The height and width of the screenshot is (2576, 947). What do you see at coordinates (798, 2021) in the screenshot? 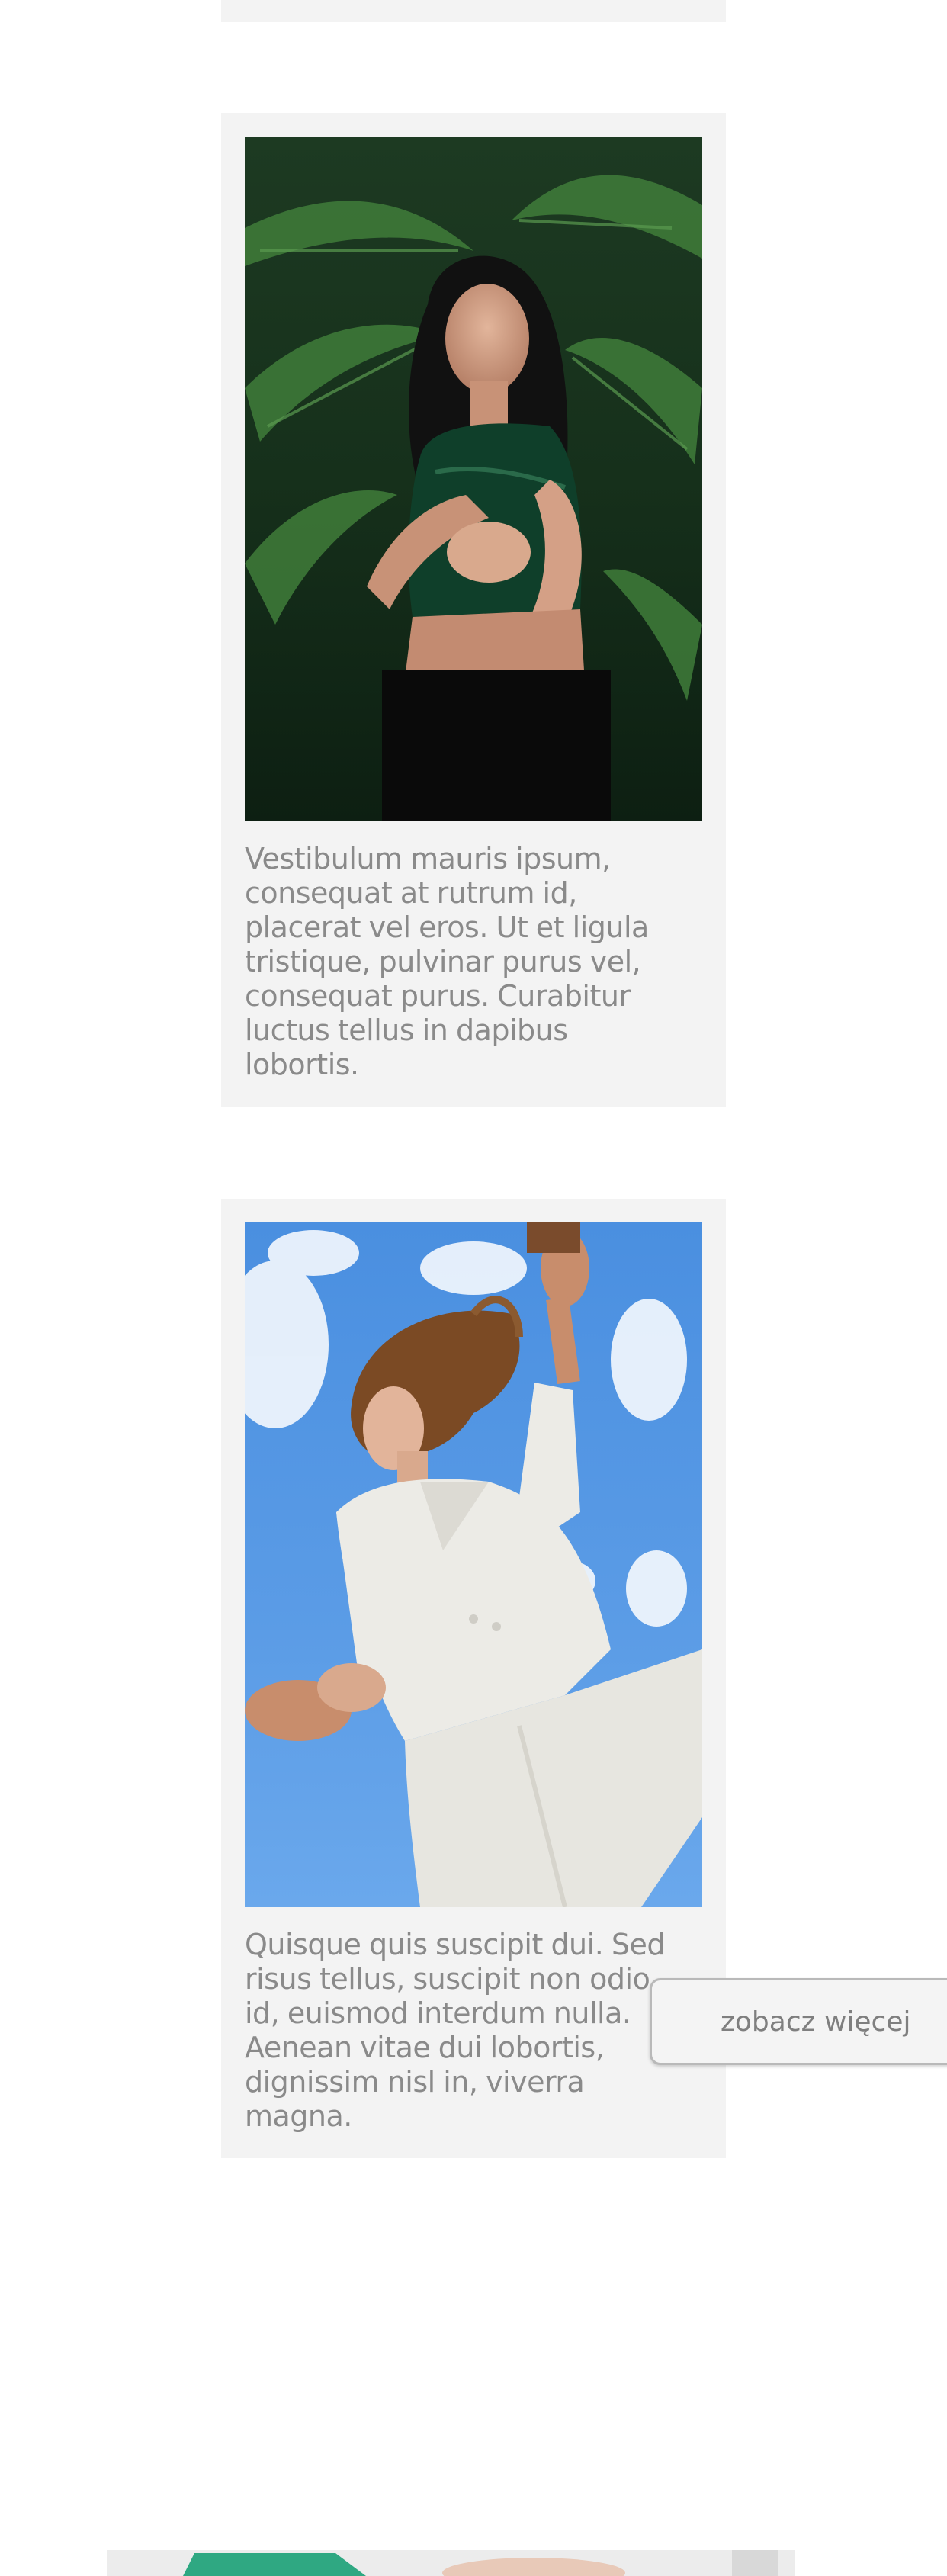
I see `see-more-button: zobacz więcej` at bounding box center [798, 2021].